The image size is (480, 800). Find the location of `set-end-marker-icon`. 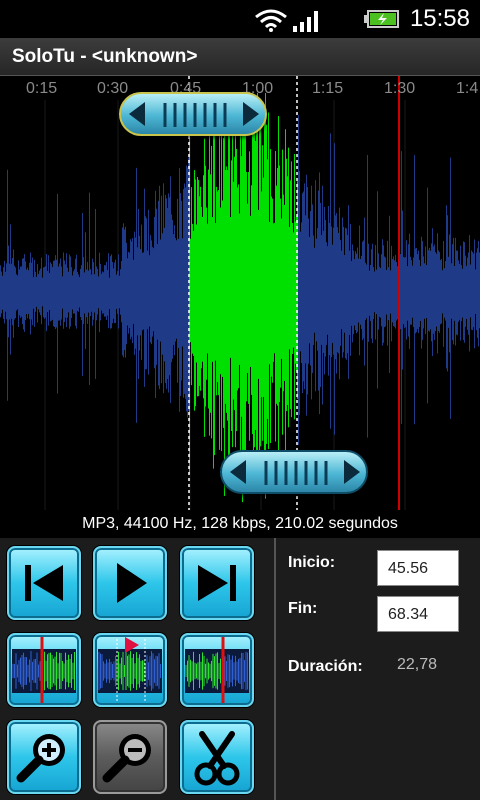

set-end-marker-icon is located at coordinates (217, 670).